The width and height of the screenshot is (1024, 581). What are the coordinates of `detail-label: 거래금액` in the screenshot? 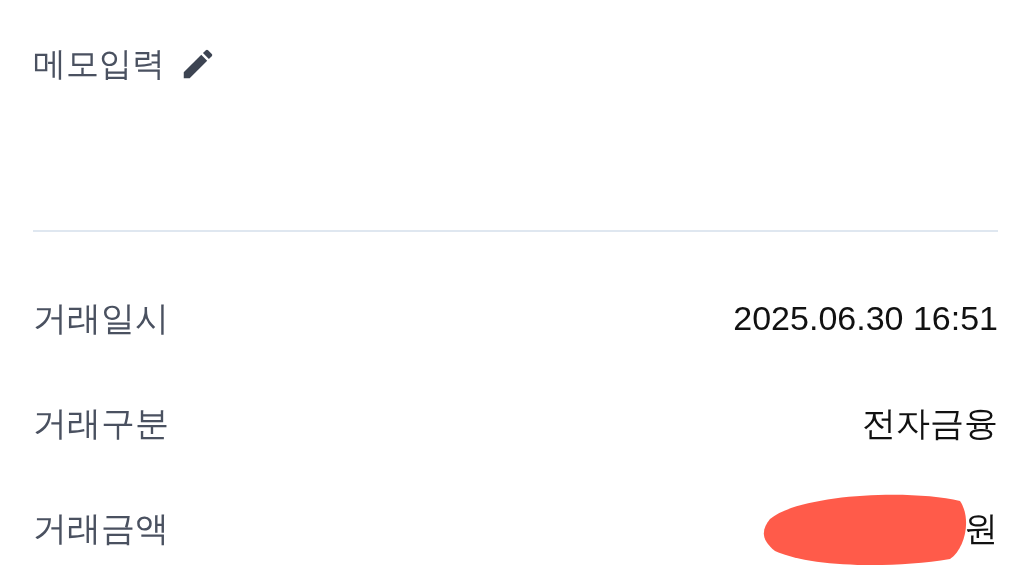 It's located at (101, 528).